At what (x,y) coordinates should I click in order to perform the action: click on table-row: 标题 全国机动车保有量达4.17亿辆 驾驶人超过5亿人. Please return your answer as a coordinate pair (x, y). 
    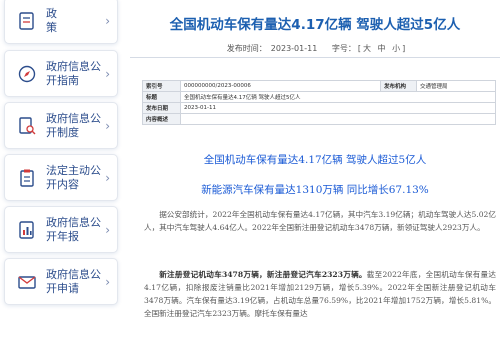
    Looking at the image, I should click on (319, 97).